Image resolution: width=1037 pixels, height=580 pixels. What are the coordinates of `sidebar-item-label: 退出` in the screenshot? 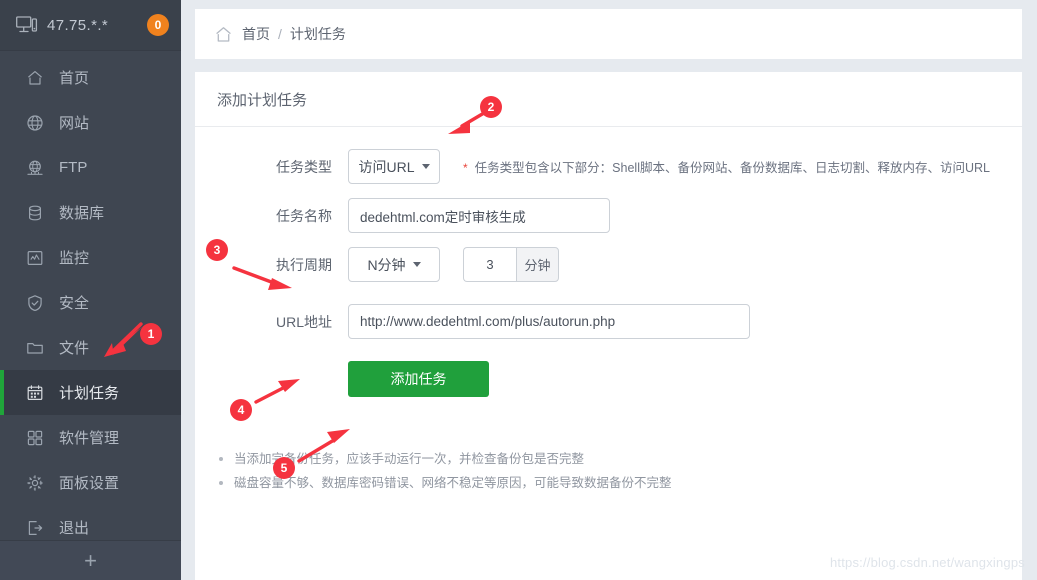 It's located at (74, 528).